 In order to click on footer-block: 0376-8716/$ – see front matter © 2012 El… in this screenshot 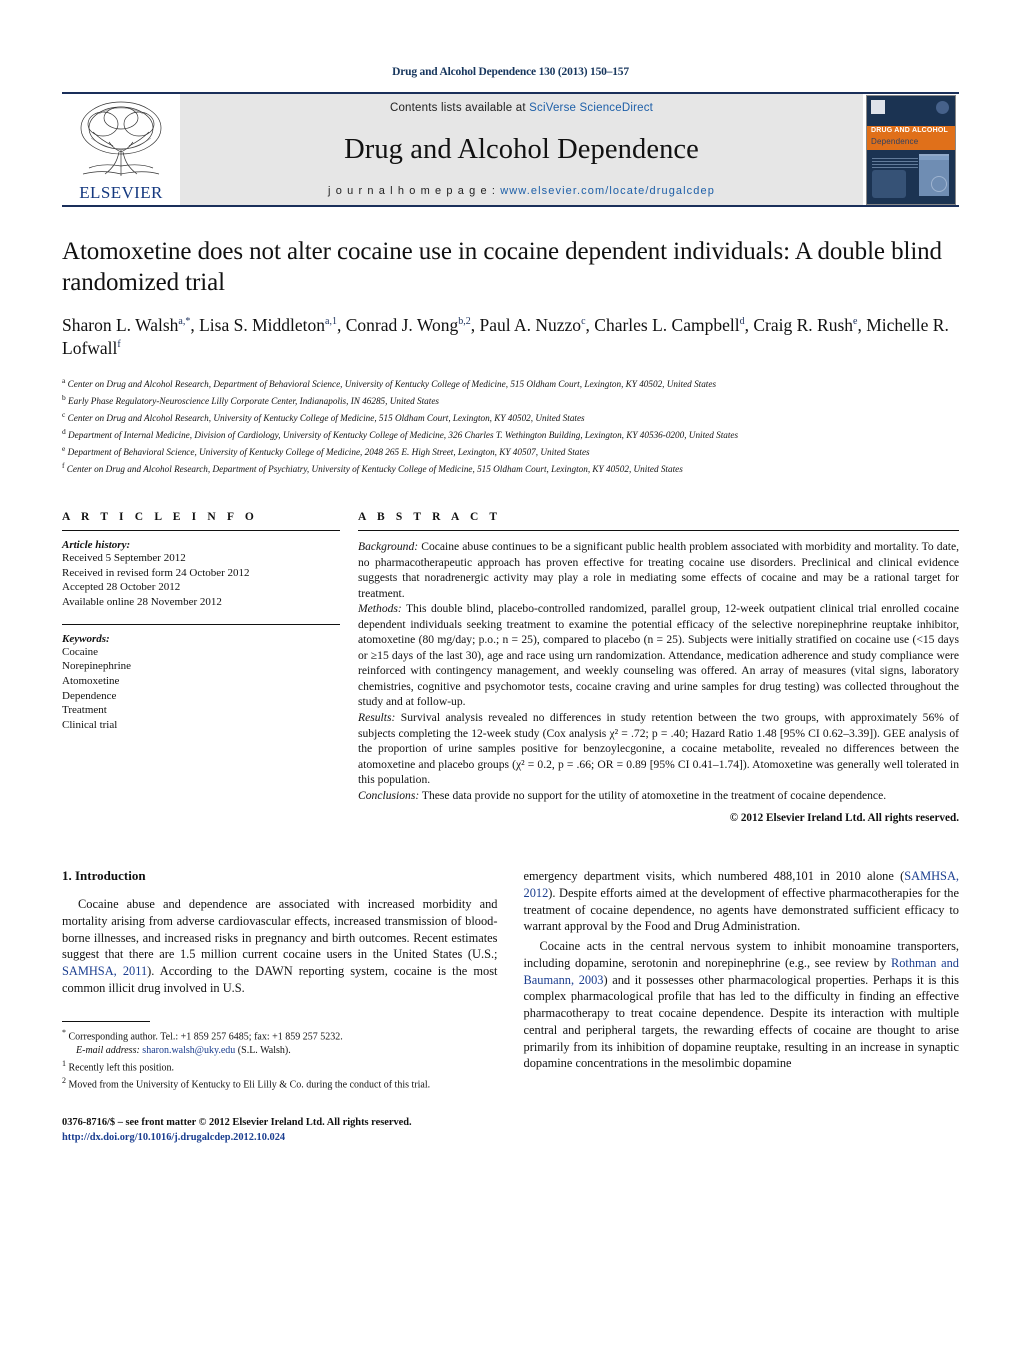, I will do `click(280, 1130)`.